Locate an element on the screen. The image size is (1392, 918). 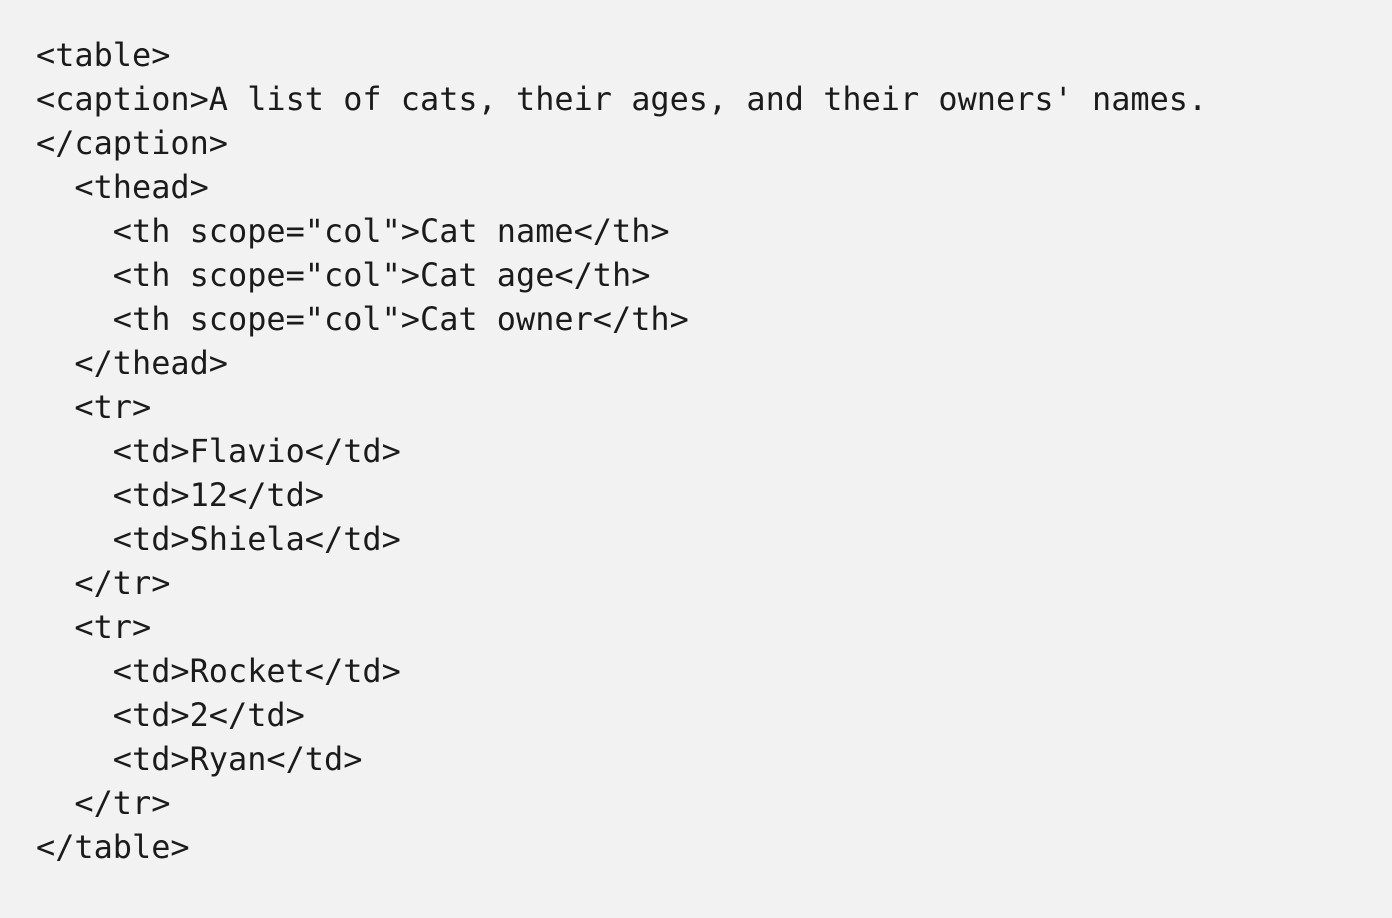
code-line: <td>2</td> is located at coordinates (170, 715).